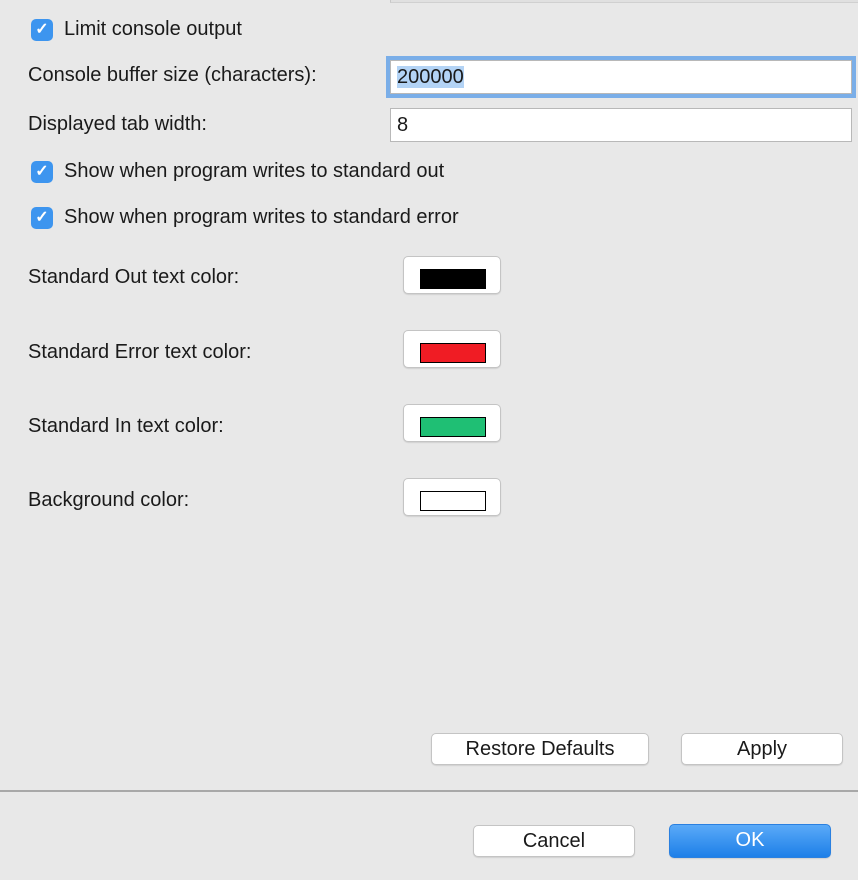 The width and height of the screenshot is (858, 880). What do you see at coordinates (762, 749) in the screenshot?
I see `apply-button: Apply` at bounding box center [762, 749].